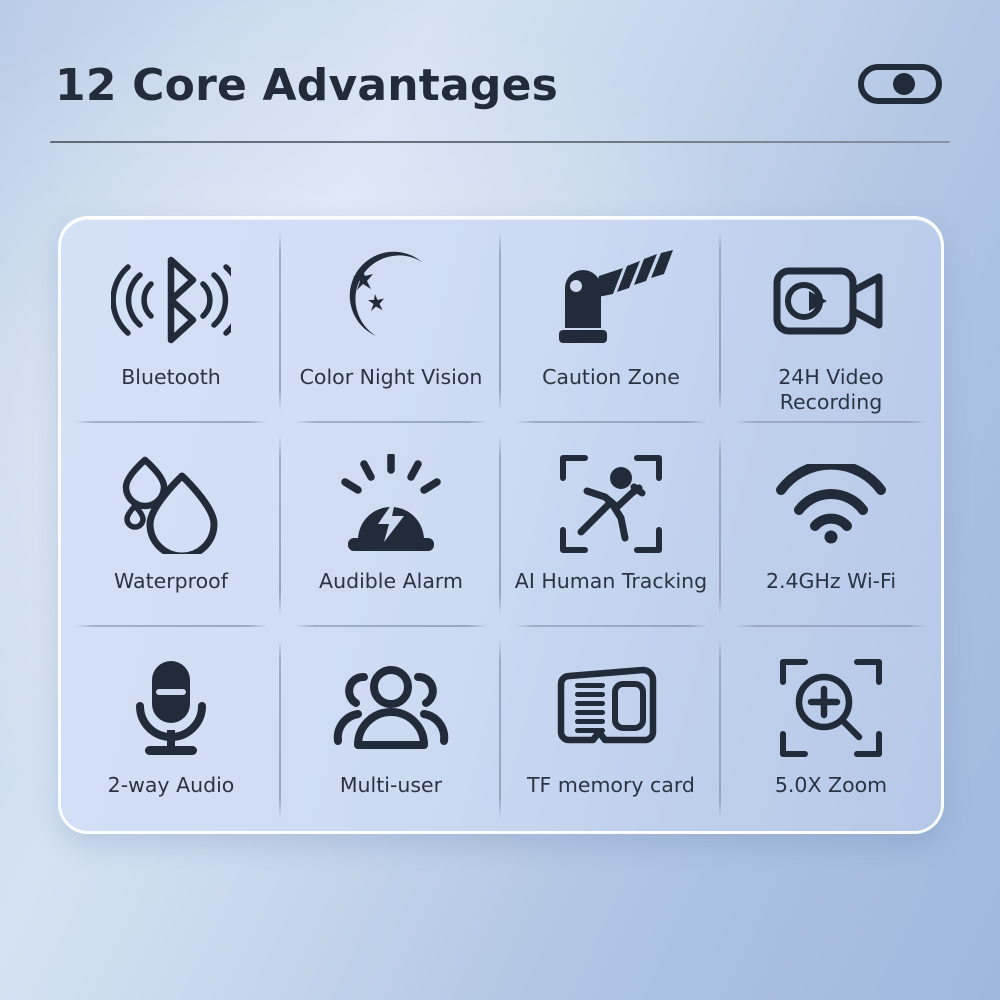 The height and width of the screenshot is (1000, 1000). Describe the element at coordinates (171, 504) in the screenshot. I see `water-drops-icon` at that location.